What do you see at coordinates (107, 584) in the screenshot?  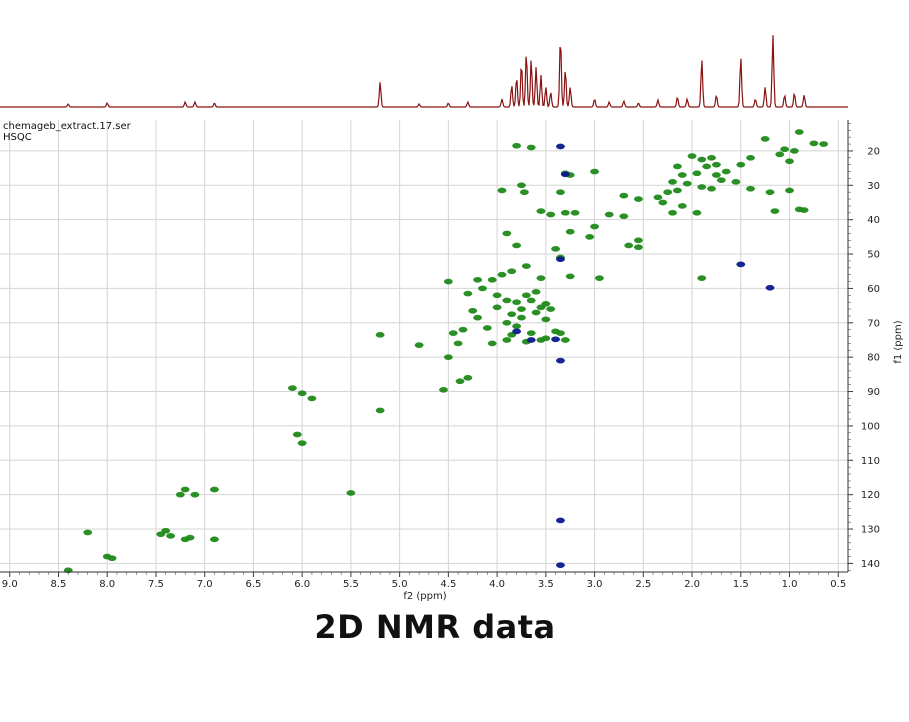 I see `x-tick-label: 8.0` at bounding box center [107, 584].